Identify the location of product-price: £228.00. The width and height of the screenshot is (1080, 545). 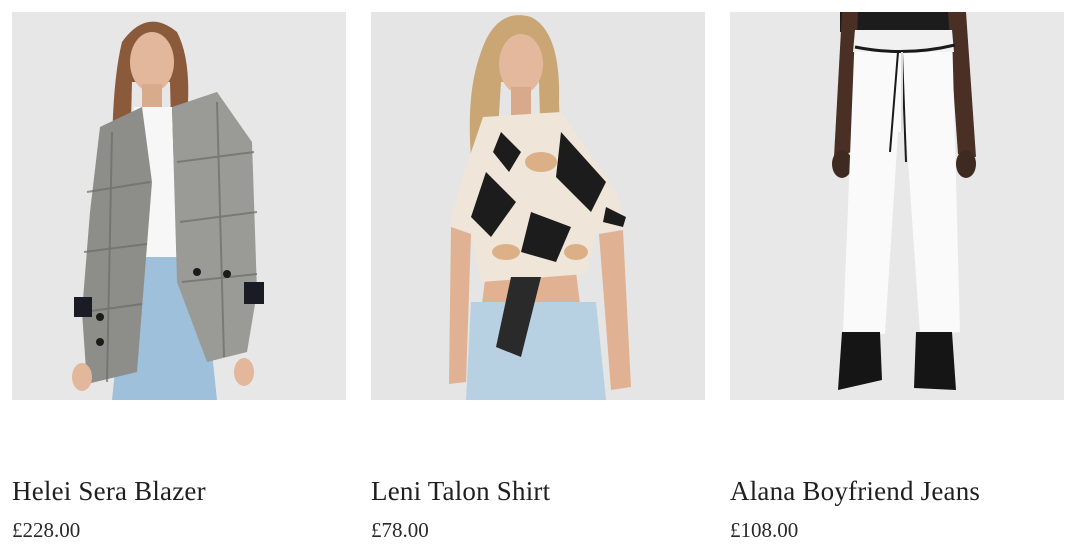
(46, 530).